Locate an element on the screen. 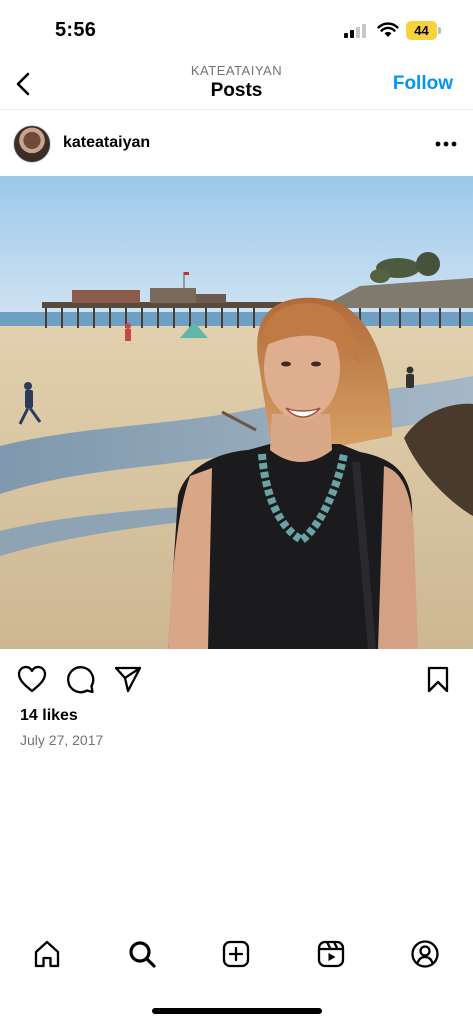 The height and width of the screenshot is (1024, 473). reels-icon is located at coordinates (331, 954).